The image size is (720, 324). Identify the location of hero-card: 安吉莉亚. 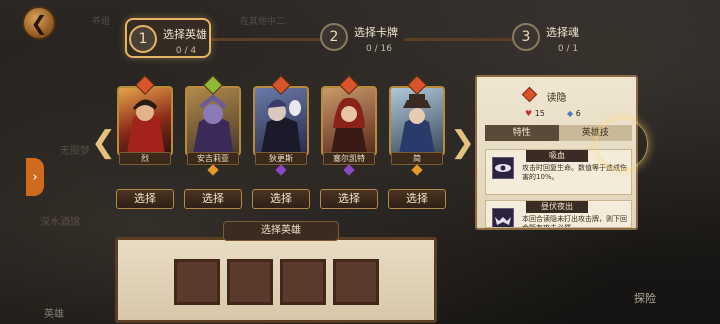
(213, 125).